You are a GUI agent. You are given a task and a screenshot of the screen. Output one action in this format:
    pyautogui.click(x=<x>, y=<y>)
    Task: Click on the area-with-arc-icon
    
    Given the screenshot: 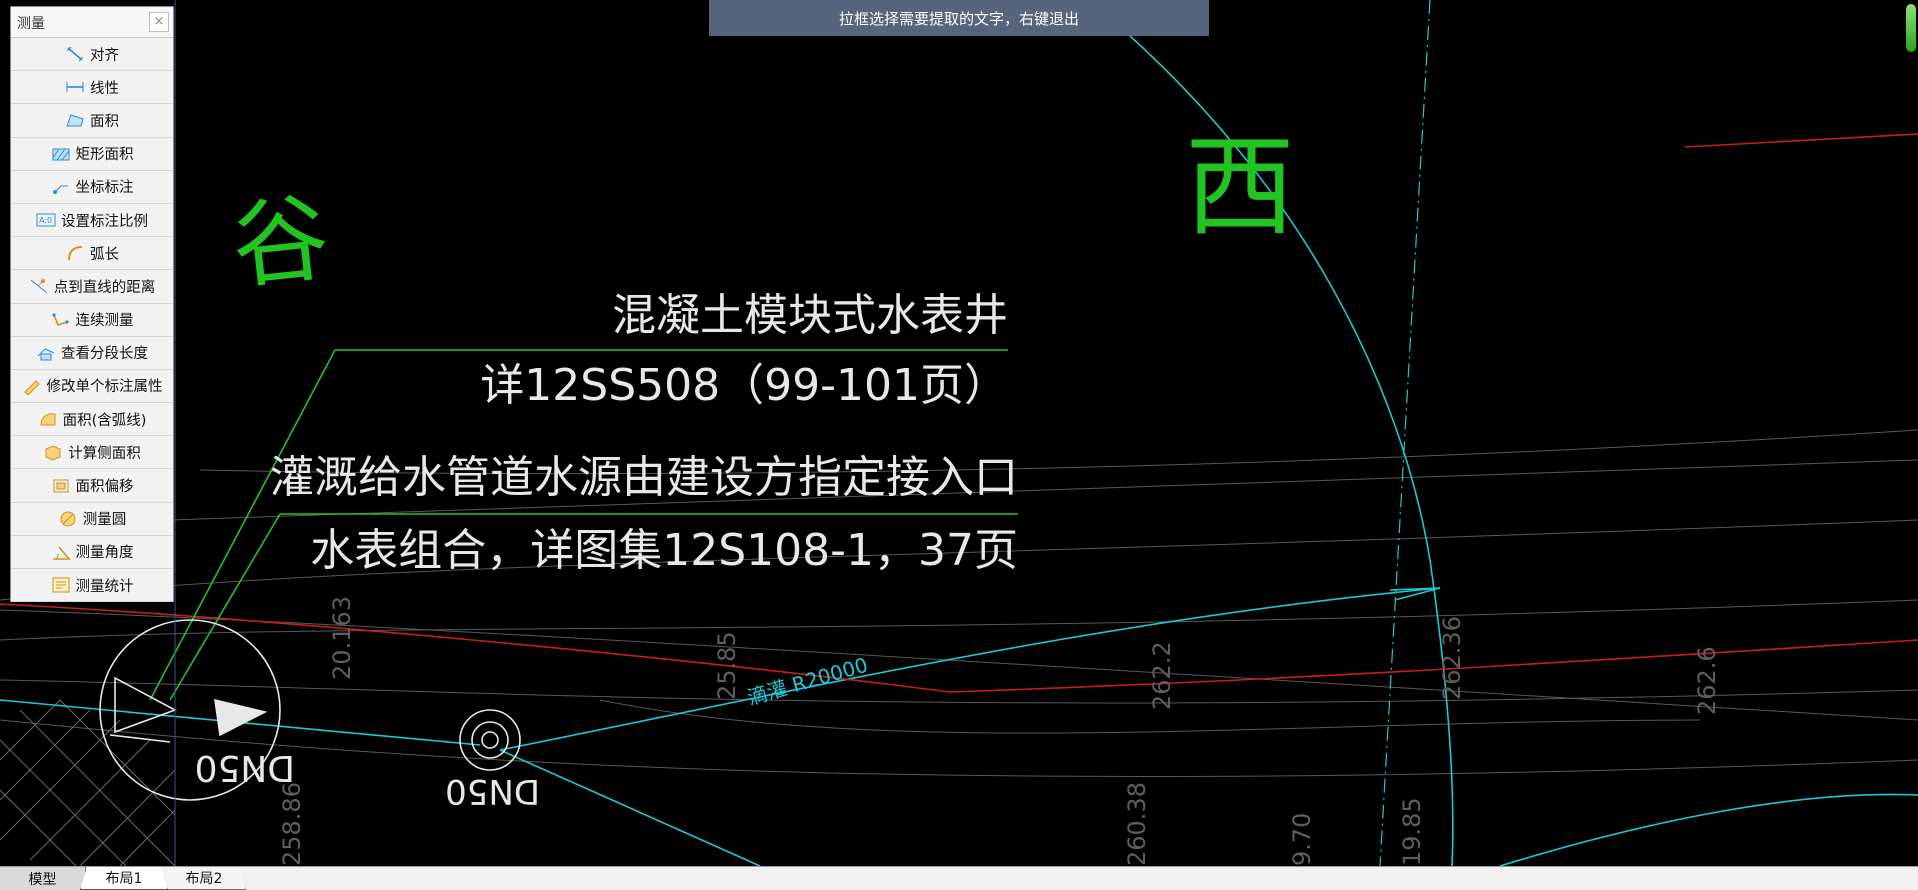 What is the action you would take?
    pyautogui.click(x=48, y=419)
    